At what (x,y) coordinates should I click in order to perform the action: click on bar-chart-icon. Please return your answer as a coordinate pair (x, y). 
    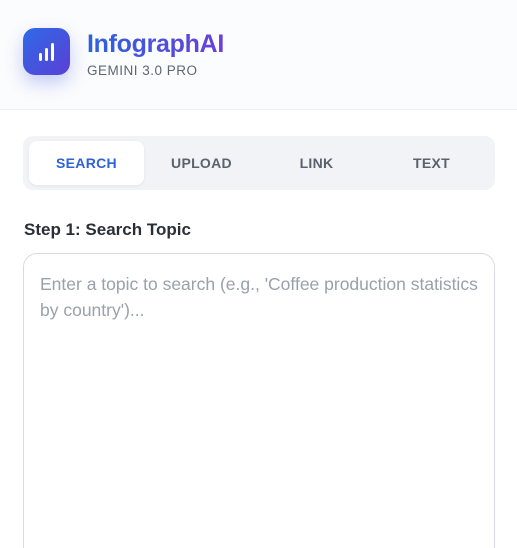
    Looking at the image, I should click on (46, 52).